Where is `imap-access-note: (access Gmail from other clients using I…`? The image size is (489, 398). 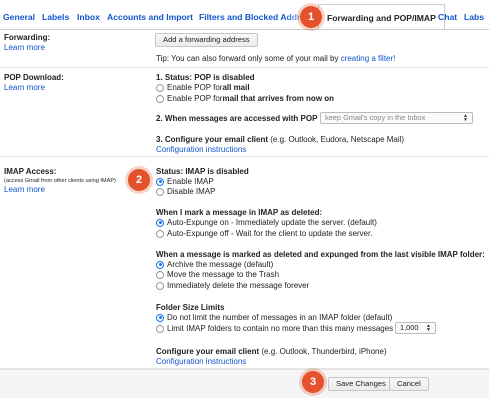 imap-access-note: (access Gmail from other clients using I… is located at coordinates (60, 181).